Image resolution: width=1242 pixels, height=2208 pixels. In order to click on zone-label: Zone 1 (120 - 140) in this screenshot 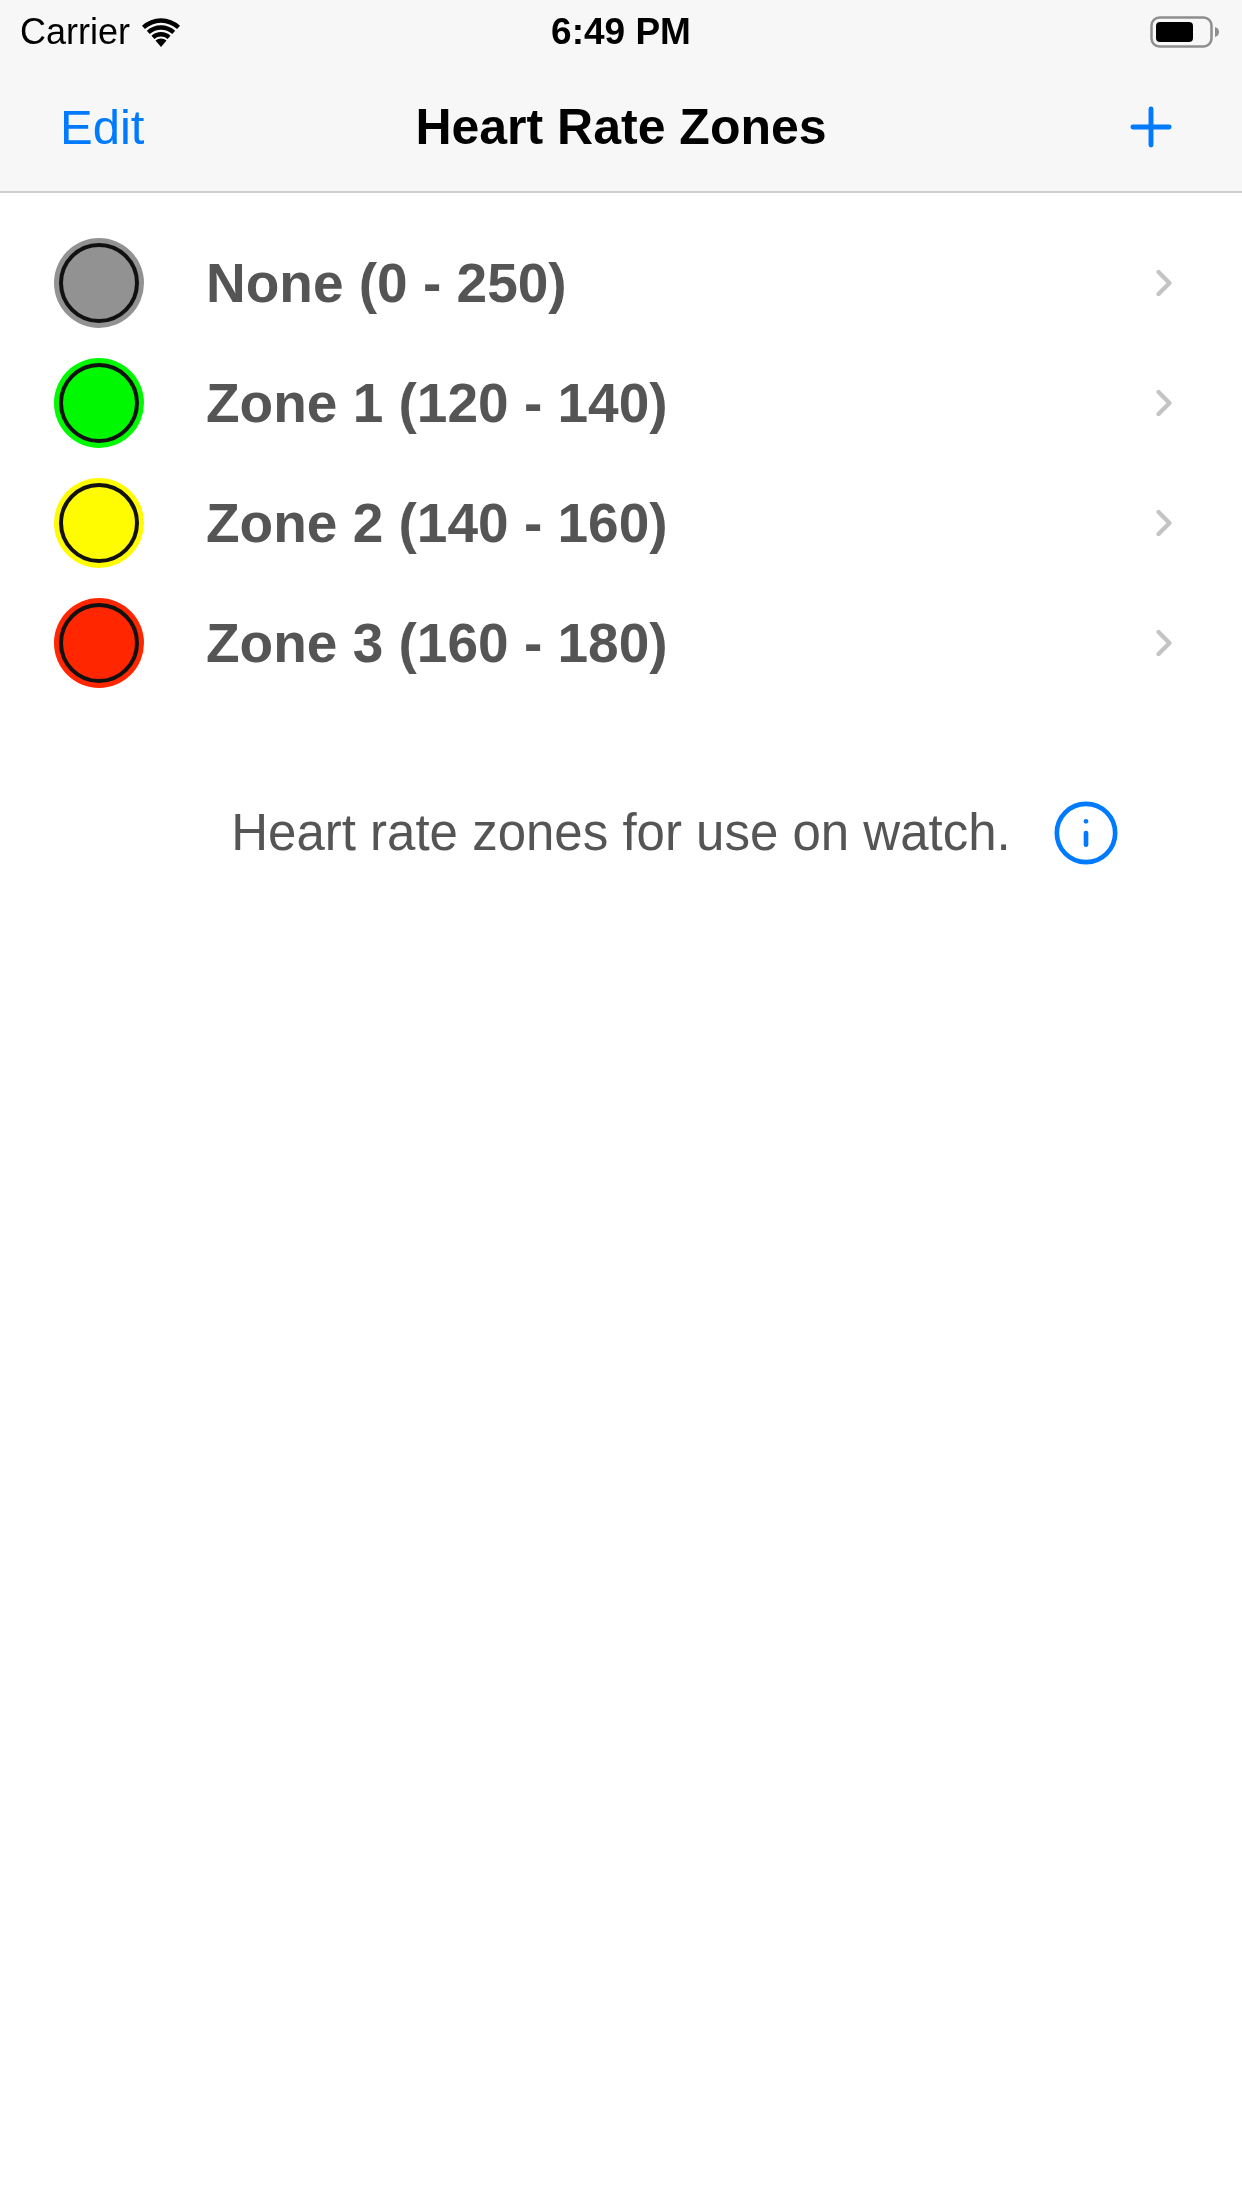, I will do `click(437, 403)`.